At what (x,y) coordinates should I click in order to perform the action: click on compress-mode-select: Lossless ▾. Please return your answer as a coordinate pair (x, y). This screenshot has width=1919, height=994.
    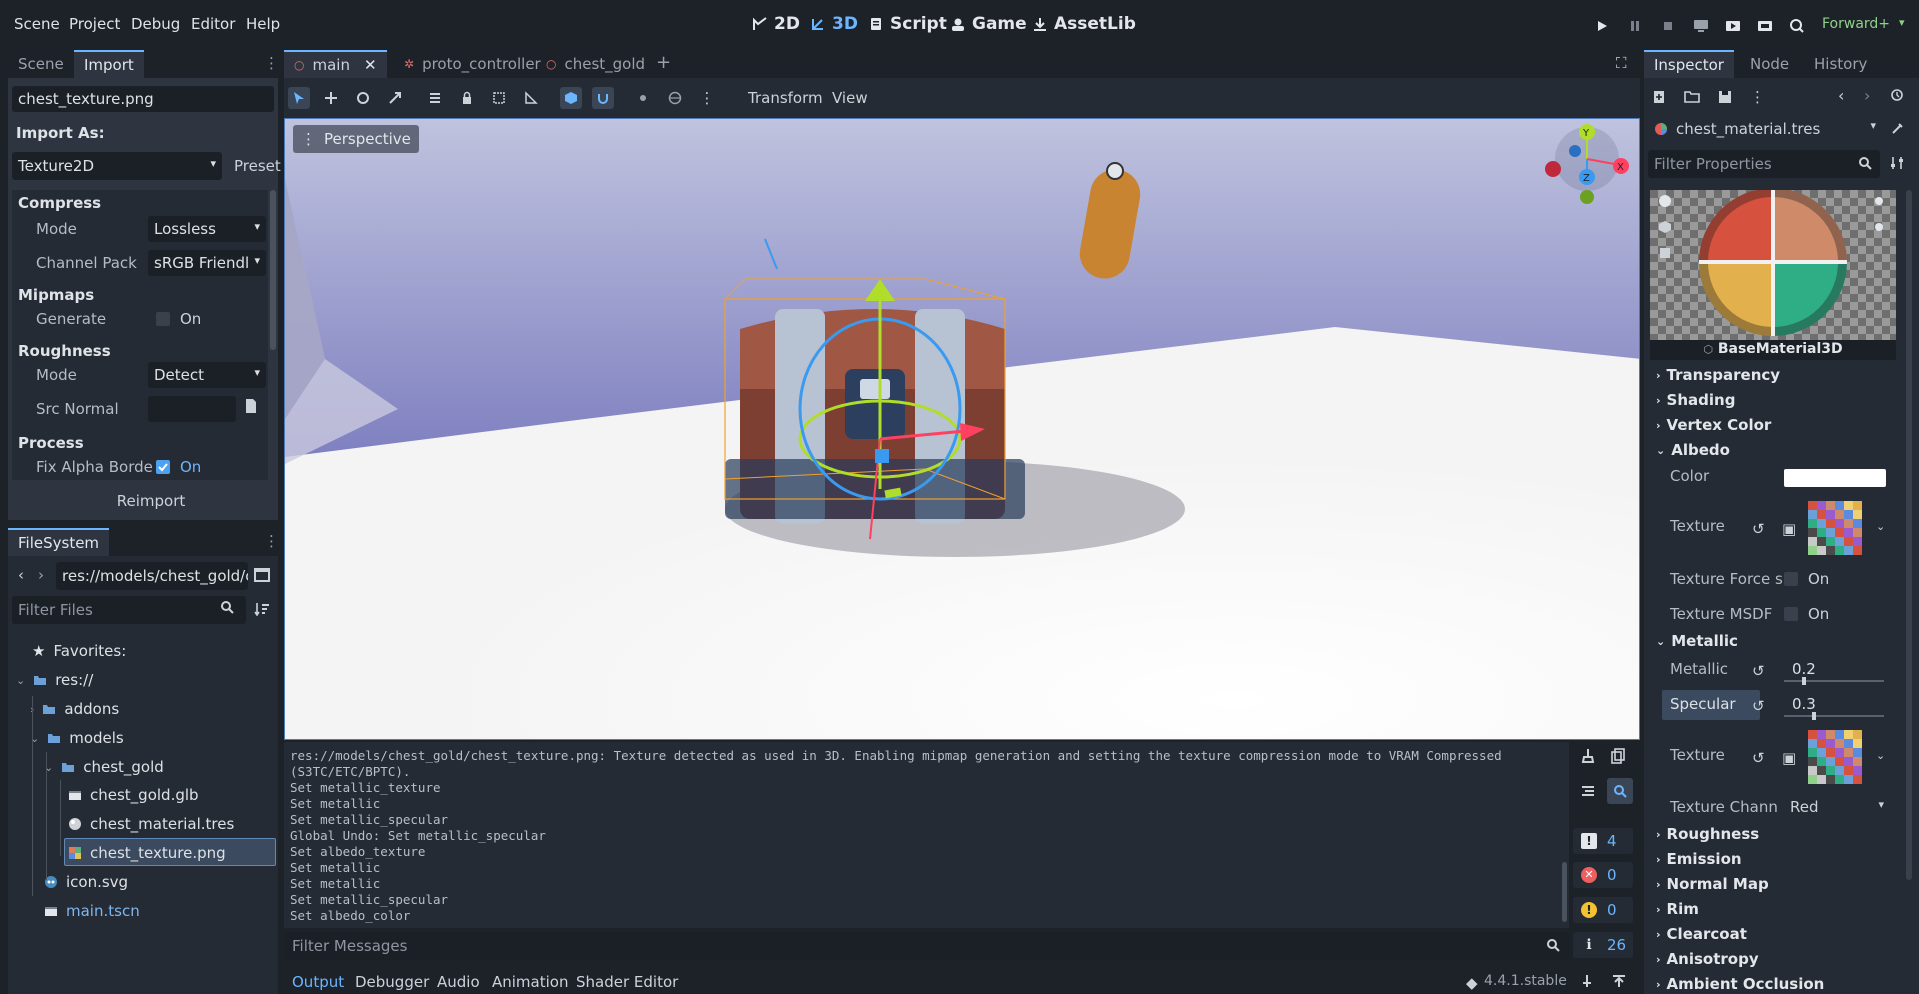
    Looking at the image, I should click on (207, 229).